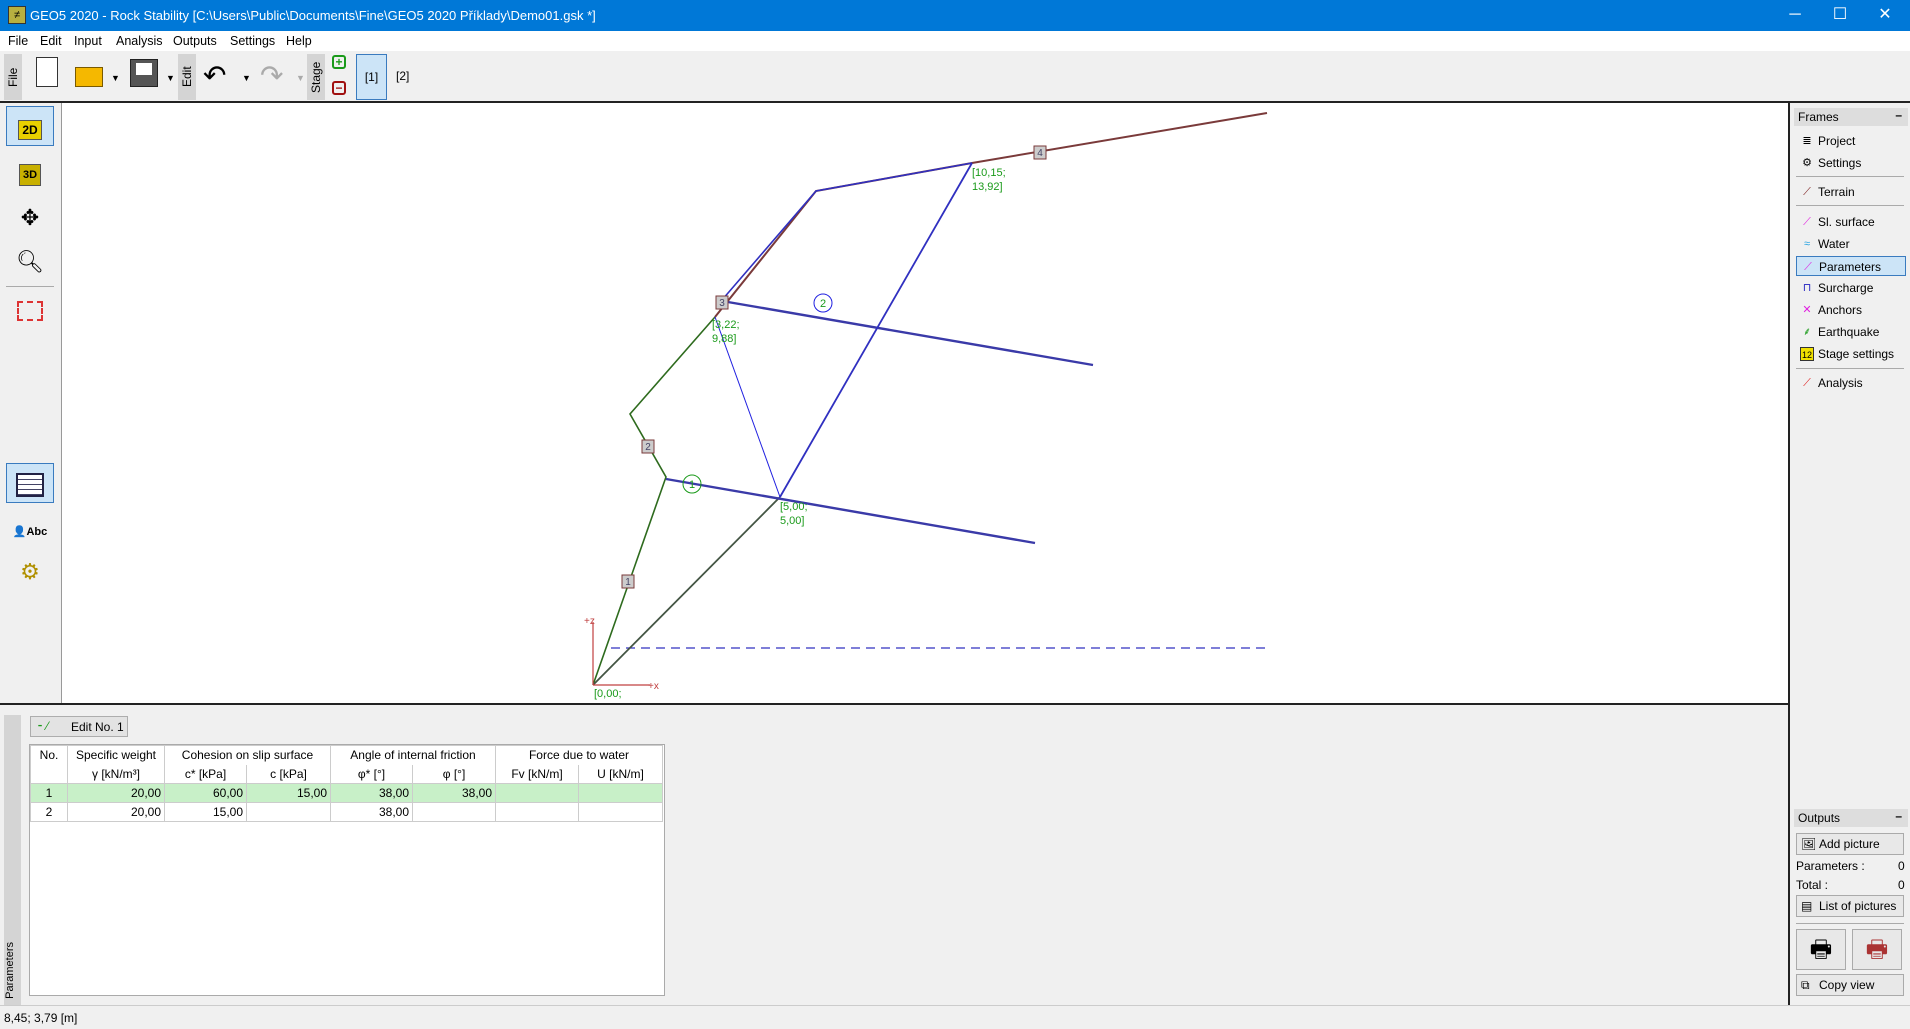  I want to click on menu-outputs: Outputs, so click(195, 41).